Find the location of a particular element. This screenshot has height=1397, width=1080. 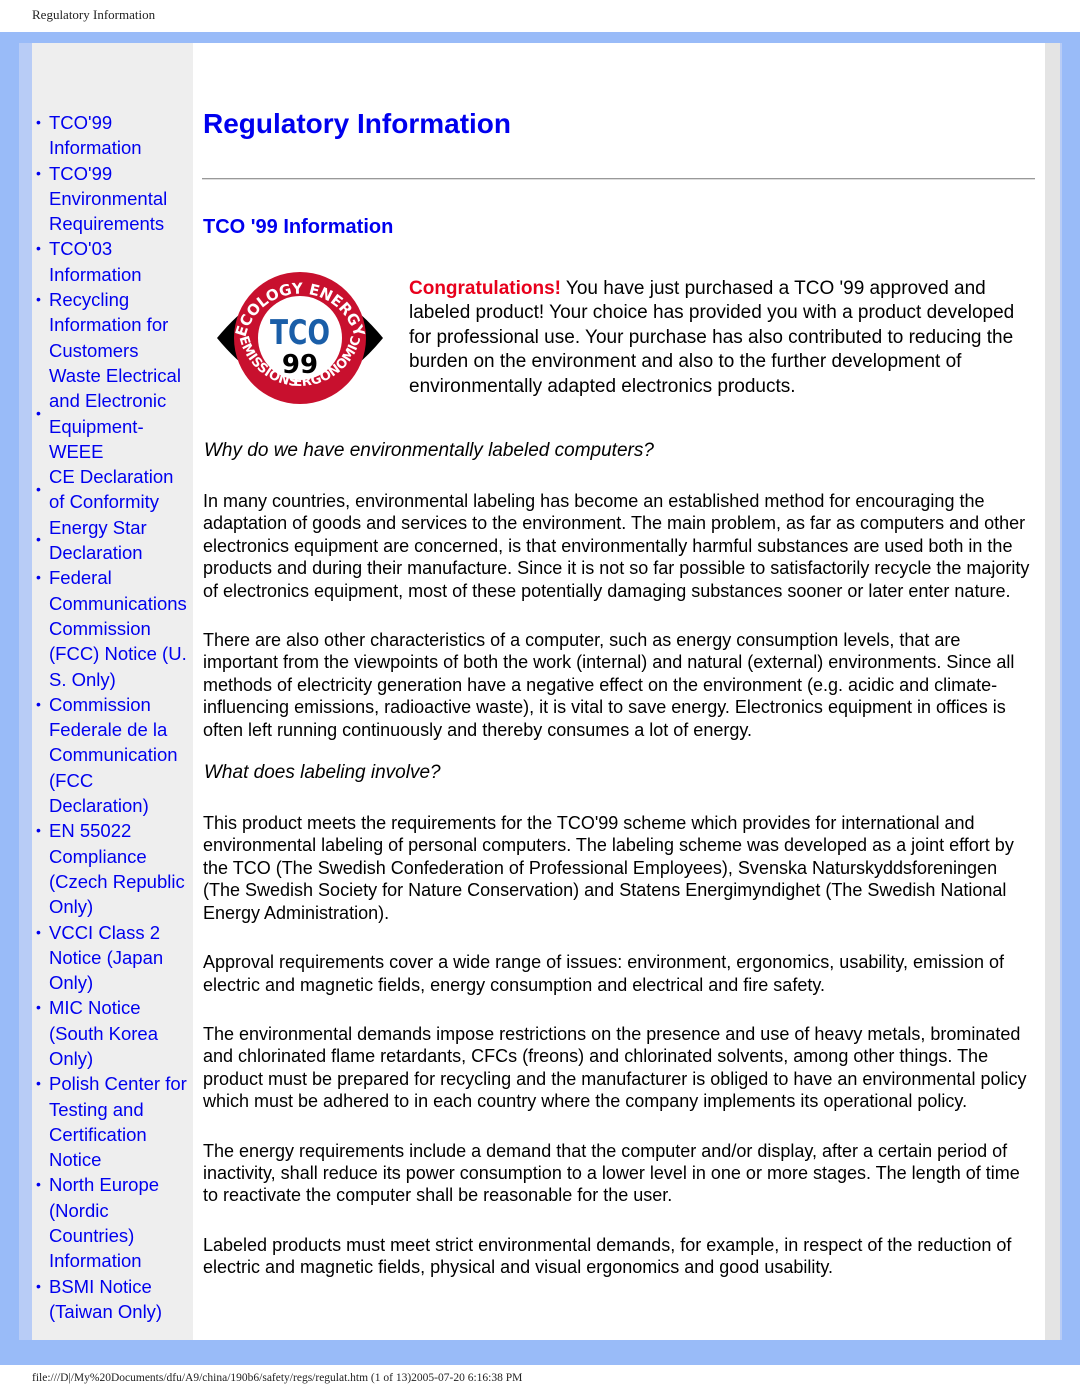

sidebar-item-tco03: • TCO'03 Information is located at coordinates (113, 261).